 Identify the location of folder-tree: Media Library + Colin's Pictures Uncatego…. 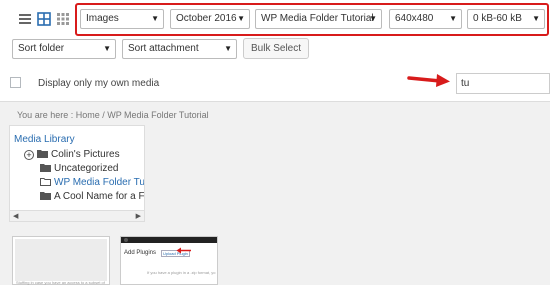
(77, 173).